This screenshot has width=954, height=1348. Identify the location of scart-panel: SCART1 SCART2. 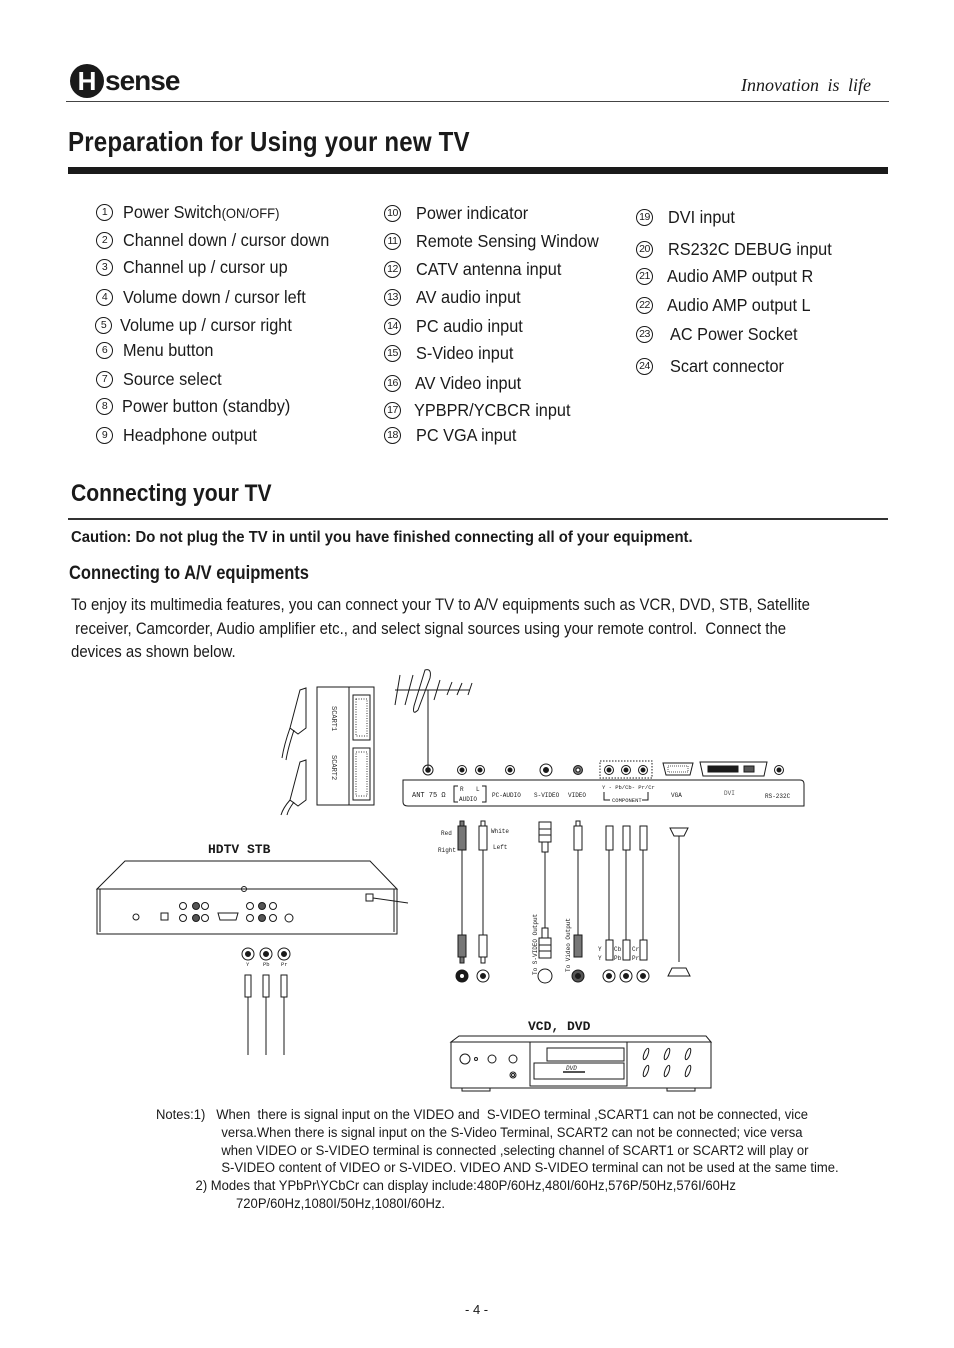
(345, 746).